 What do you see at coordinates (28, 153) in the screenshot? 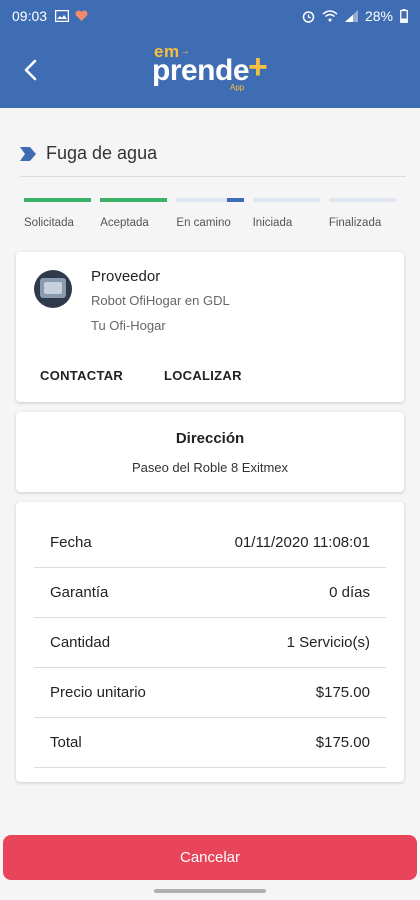
I see `chevron-tag-icon` at bounding box center [28, 153].